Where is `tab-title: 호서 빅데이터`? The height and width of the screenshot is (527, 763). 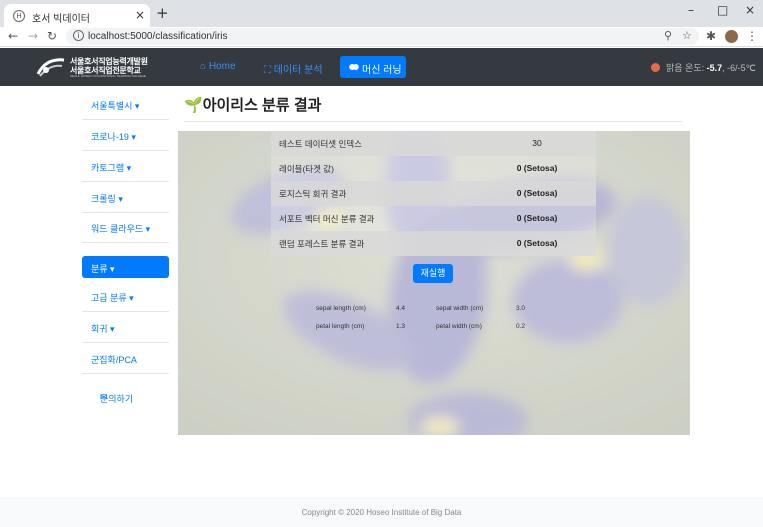
tab-title: 호서 빅데이터 is located at coordinates (61, 19).